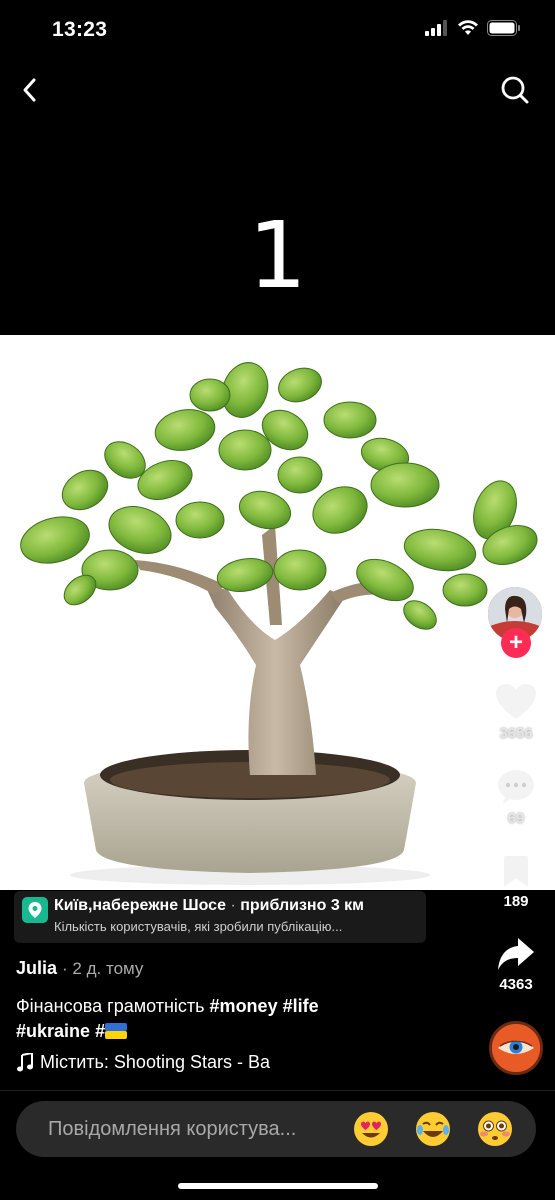 Image resolution: width=555 pixels, height=1200 pixels. I want to click on hashtag-life: #life, so click(301, 1006).